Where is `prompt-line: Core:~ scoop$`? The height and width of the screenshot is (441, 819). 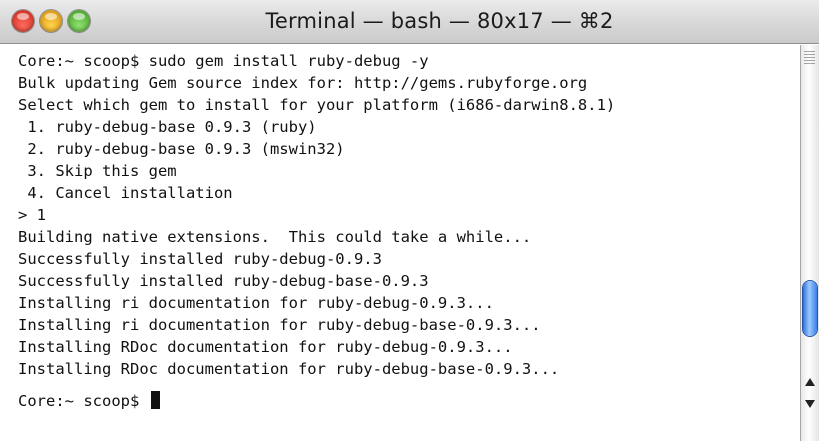
prompt-line: Core:~ scoop$ is located at coordinates (89, 401).